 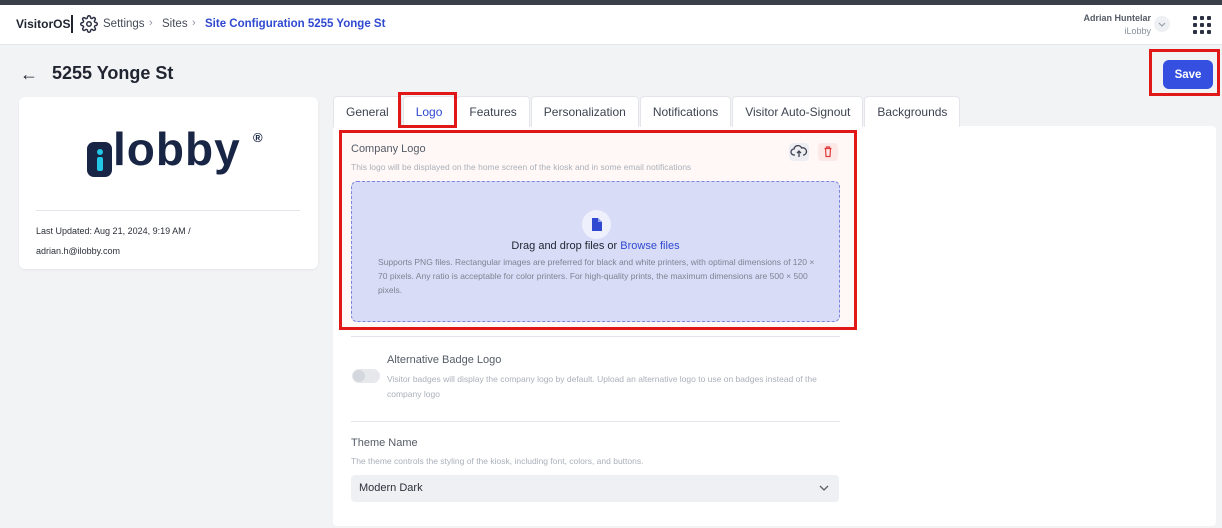 I want to click on logo-tab-highlight, so click(x=427, y=110).